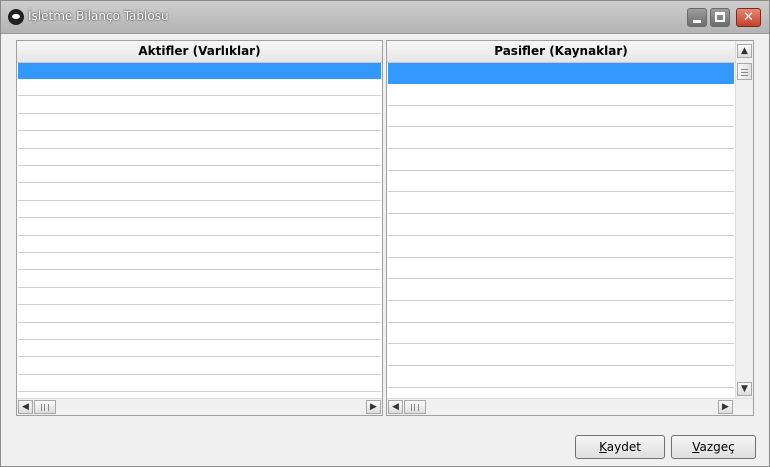 The height and width of the screenshot is (467, 770). What do you see at coordinates (696, 447) in the screenshot?
I see `cancel-button-accesskey: V` at bounding box center [696, 447].